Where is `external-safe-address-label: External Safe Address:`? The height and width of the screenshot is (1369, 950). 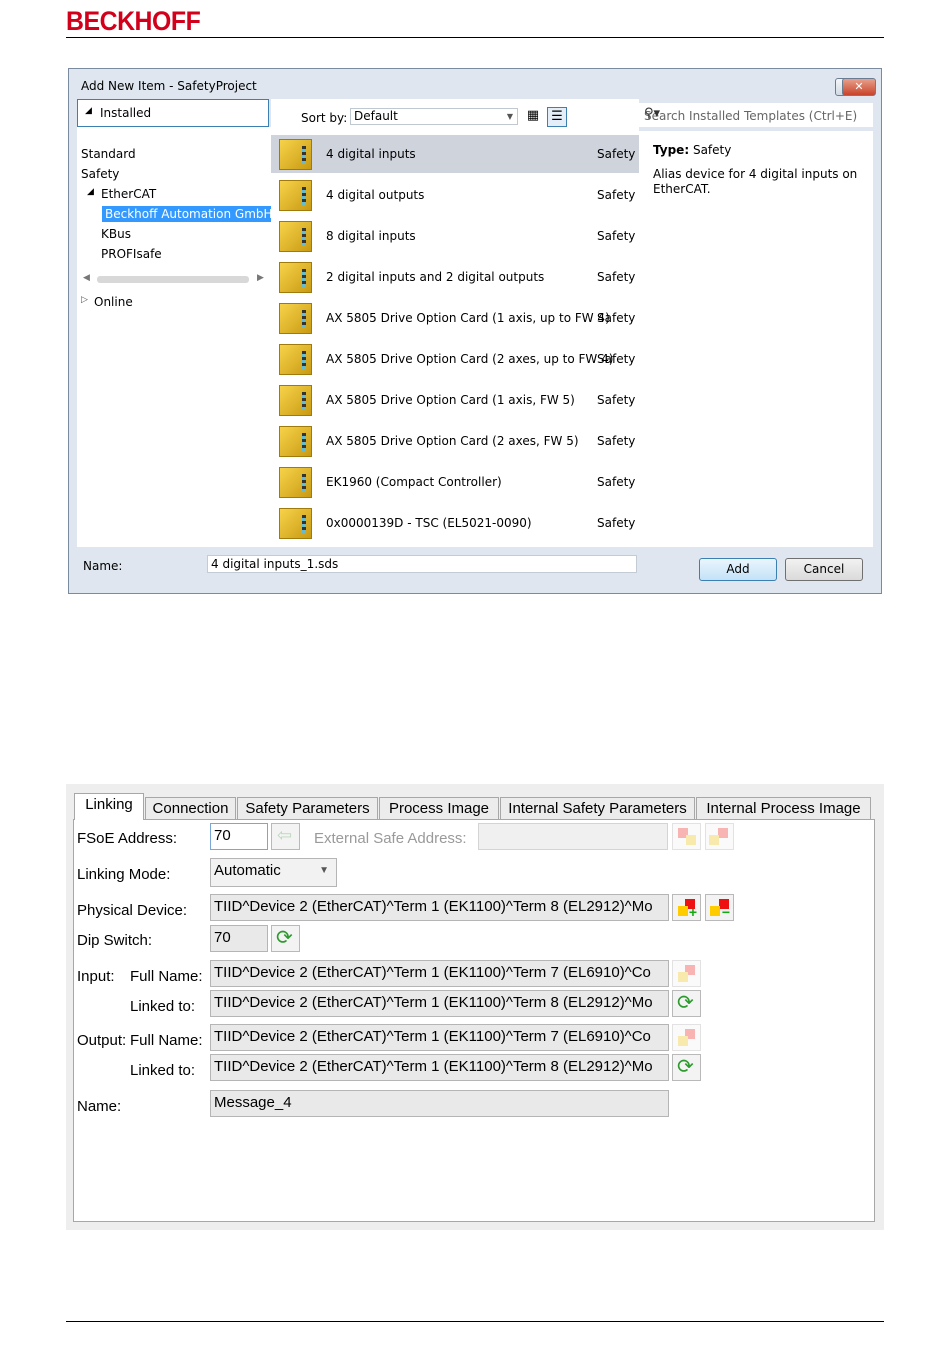 external-safe-address-label: External Safe Address: is located at coordinates (390, 838).